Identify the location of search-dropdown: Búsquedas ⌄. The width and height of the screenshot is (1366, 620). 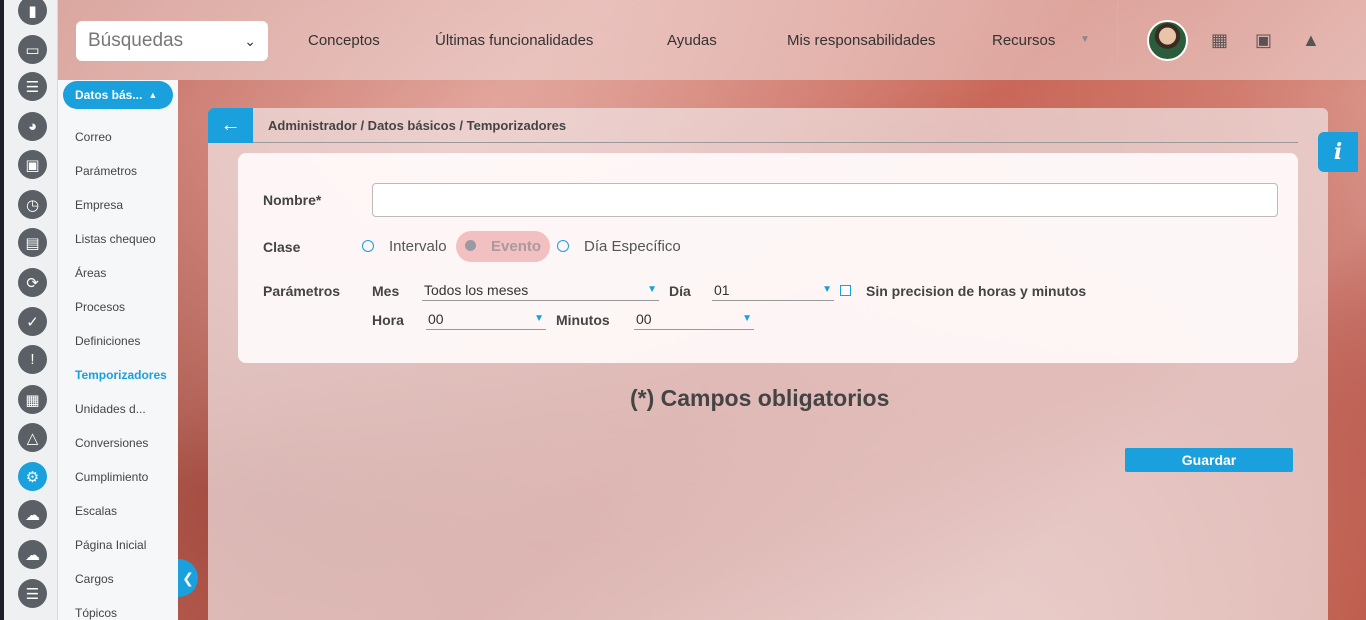
(172, 41).